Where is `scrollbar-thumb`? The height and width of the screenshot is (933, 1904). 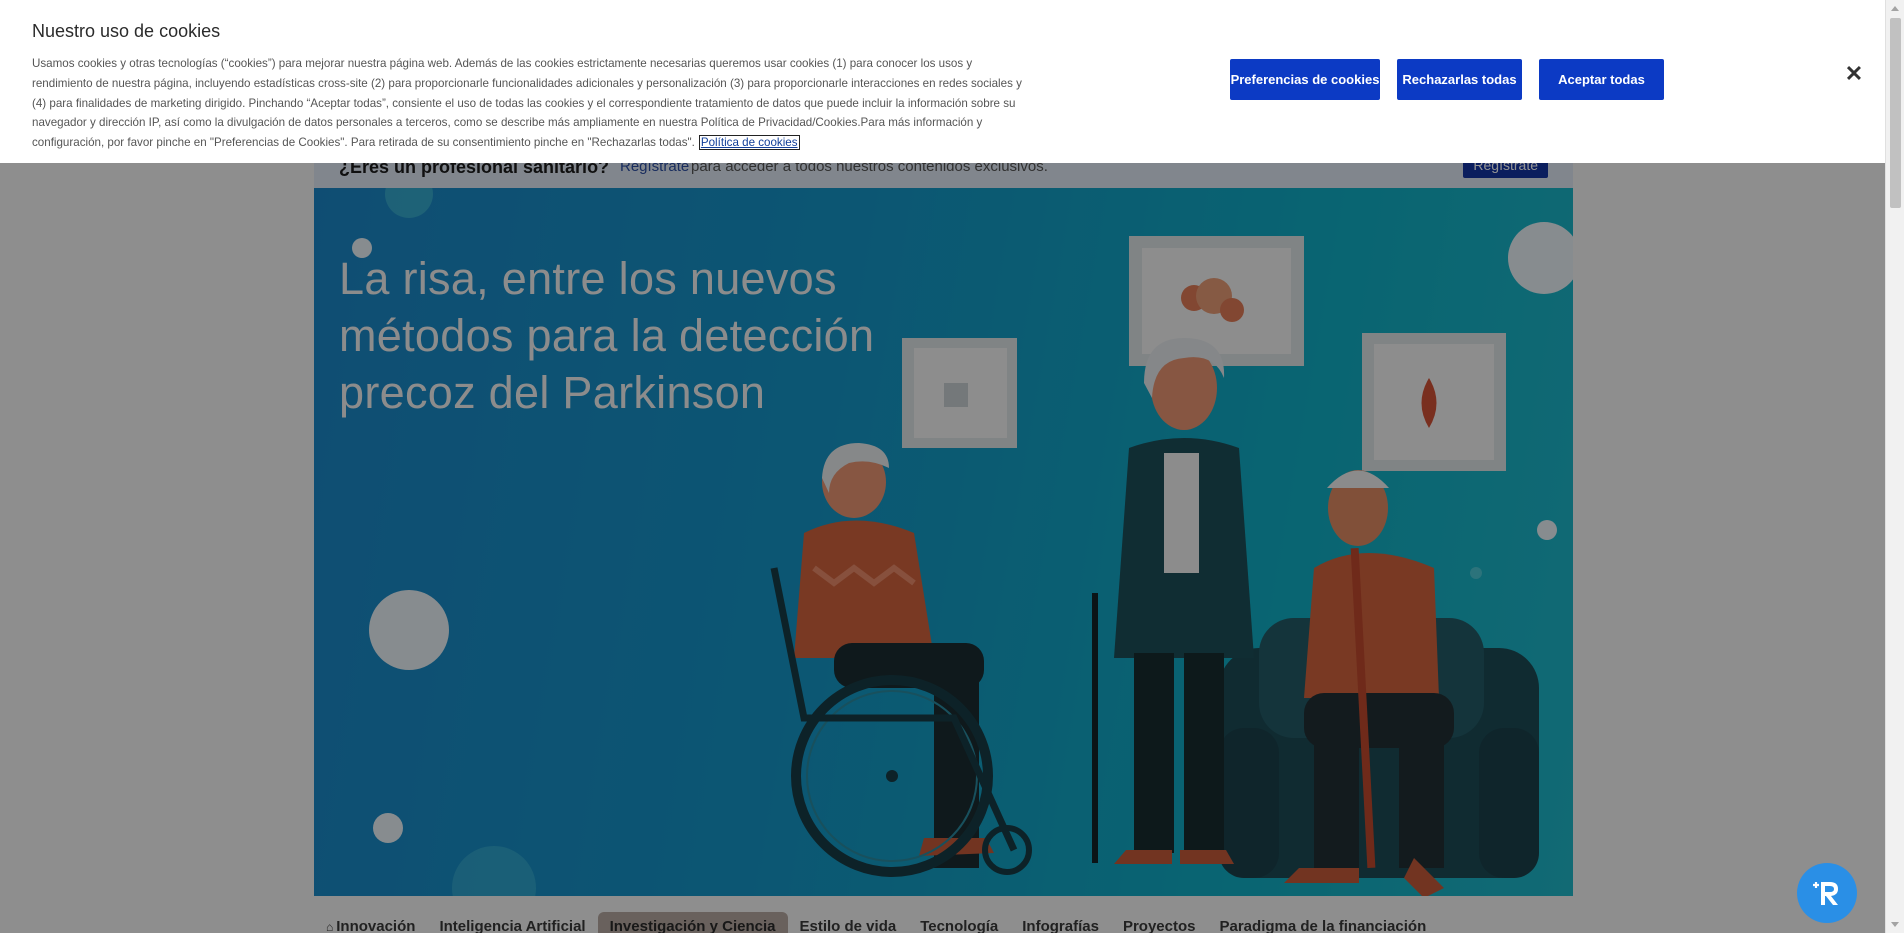 scrollbar-thumb is located at coordinates (1895, 113).